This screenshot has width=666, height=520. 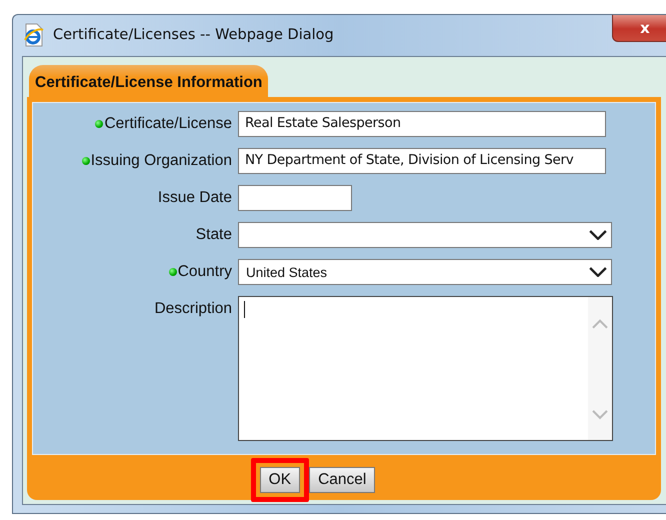 I want to click on field-label: State, so click(x=214, y=235).